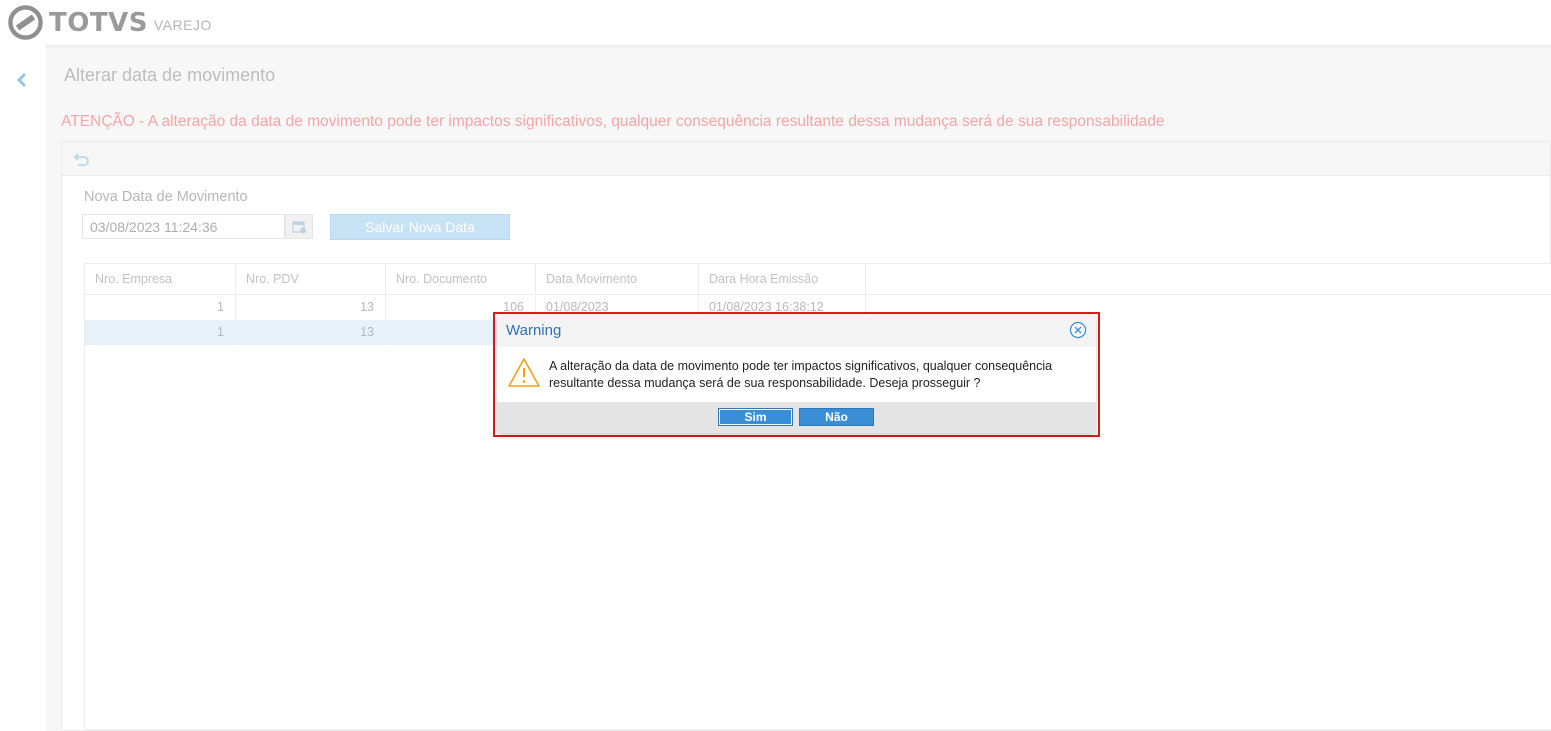 The height and width of the screenshot is (731, 1551). Describe the element at coordinates (311, 279) in the screenshot. I see `column-header-pdv: Nro. PDV` at that location.